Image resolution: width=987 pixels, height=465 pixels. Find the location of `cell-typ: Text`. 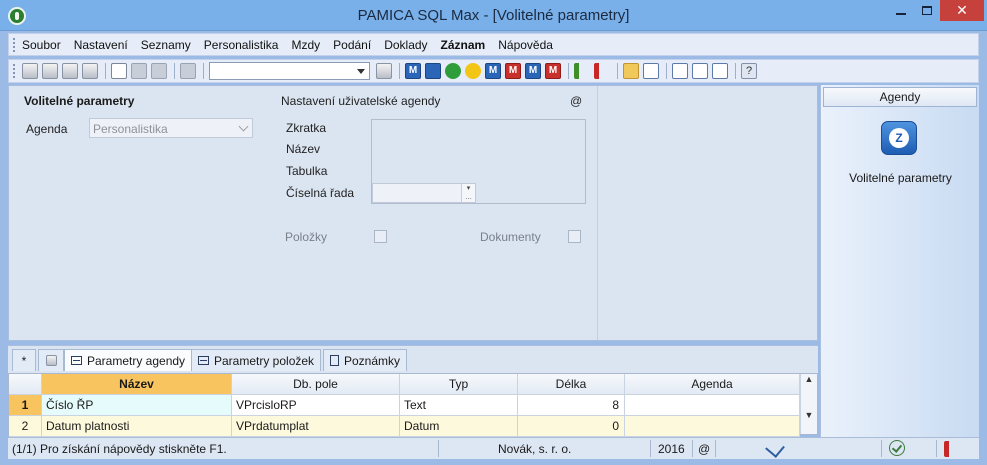

cell-typ: Text is located at coordinates (459, 405).